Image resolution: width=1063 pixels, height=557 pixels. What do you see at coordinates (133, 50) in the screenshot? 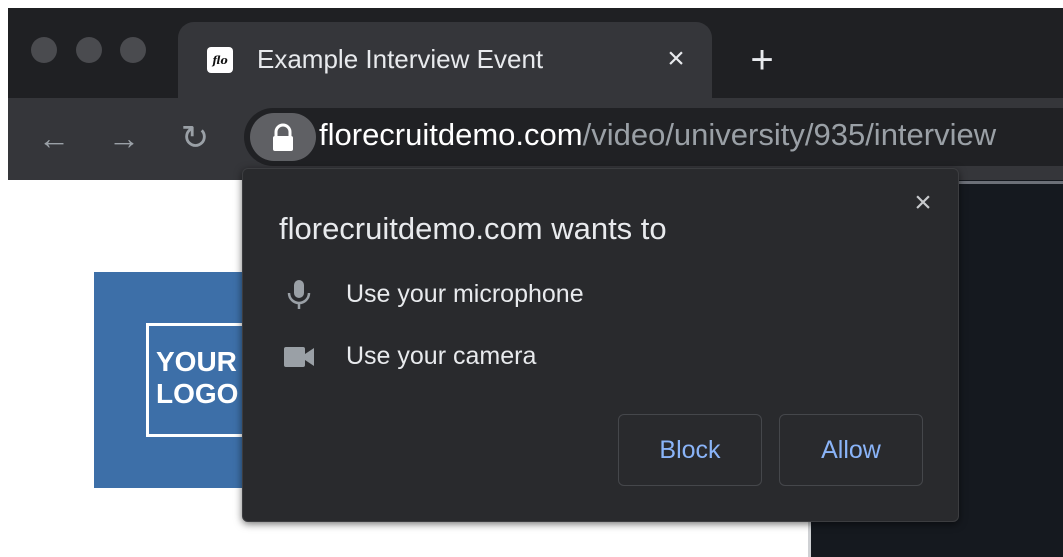
I see `window-zoom-dot` at bounding box center [133, 50].